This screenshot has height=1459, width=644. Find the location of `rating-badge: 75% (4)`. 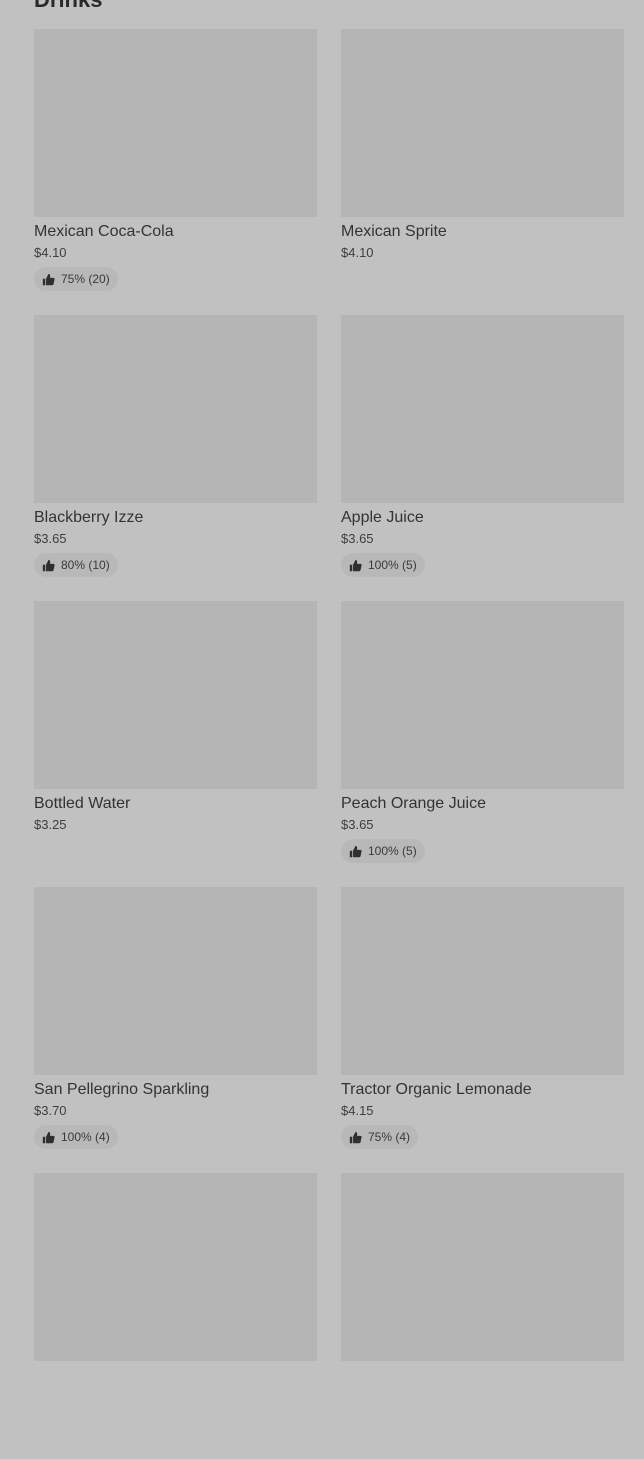

rating-badge: 75% (4) is located at coordinates (380, 1137).